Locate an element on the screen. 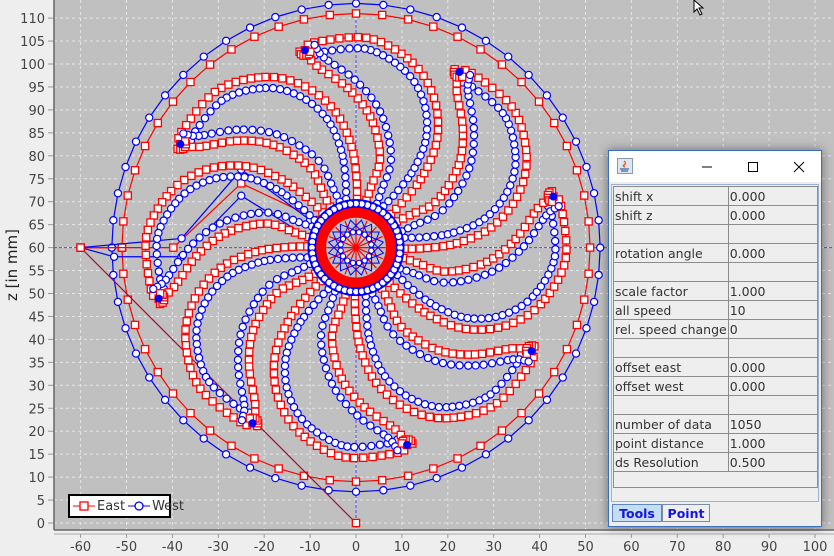 This screenshot has height=556, width=834. table-row is located at coordinates (716, 272).